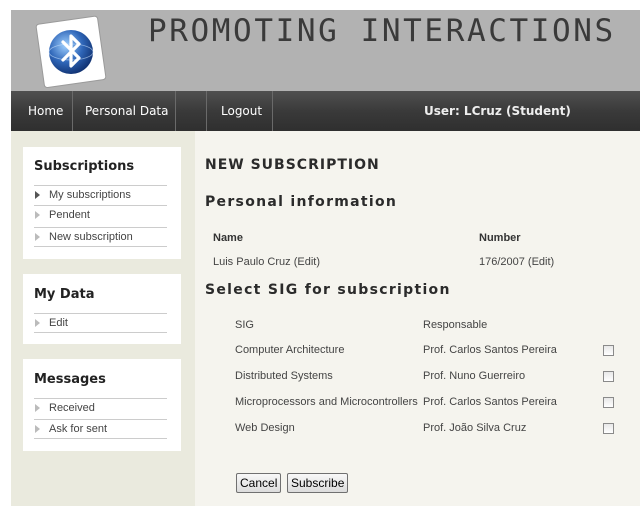  What do you see at coordinates (455, 325) in the screenshot?
I see `responsable-column-header: Responsable` at bounding box center [455, 325].